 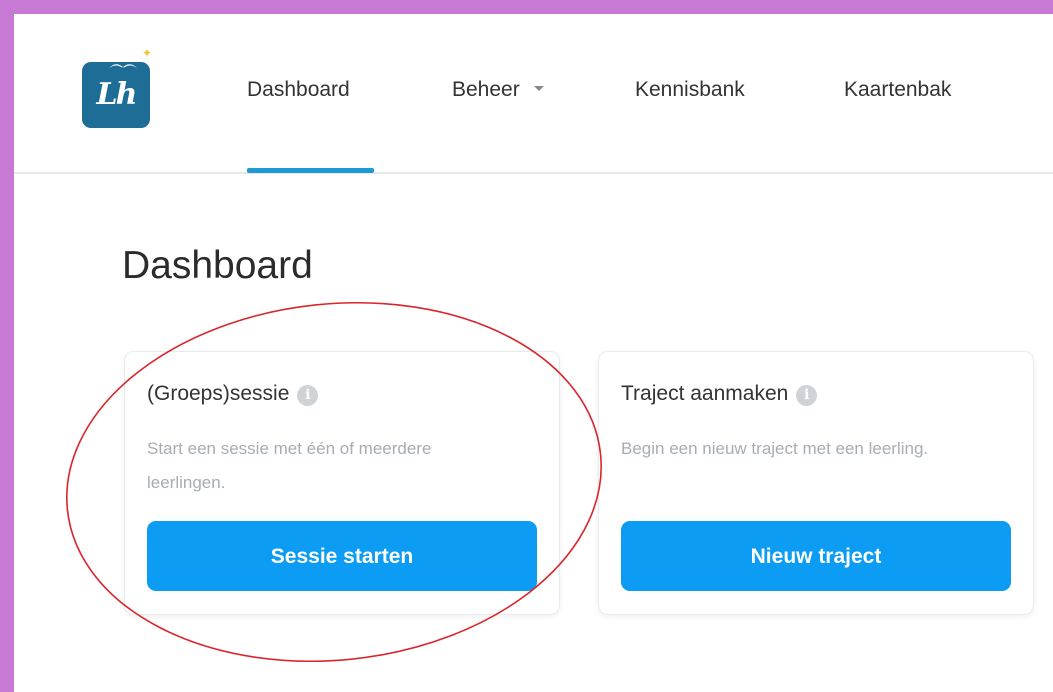 I want to click on card-title: Traject aanmaken i, so click(x=719, y=394).